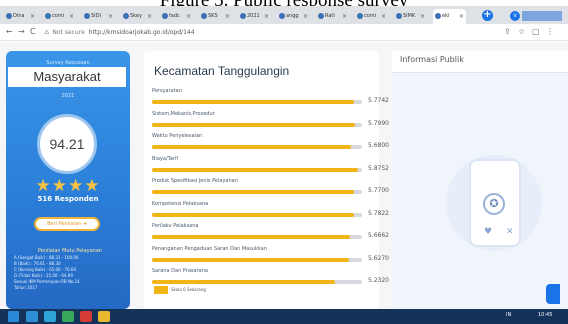 The image size is (568, 324). I want to click on back-icon: ←, so click(9, 32).